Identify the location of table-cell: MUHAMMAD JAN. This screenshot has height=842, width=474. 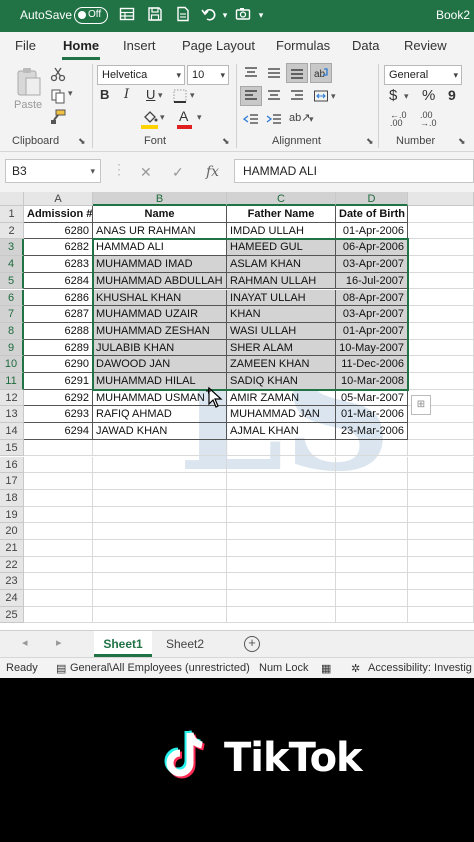
(281, 415).